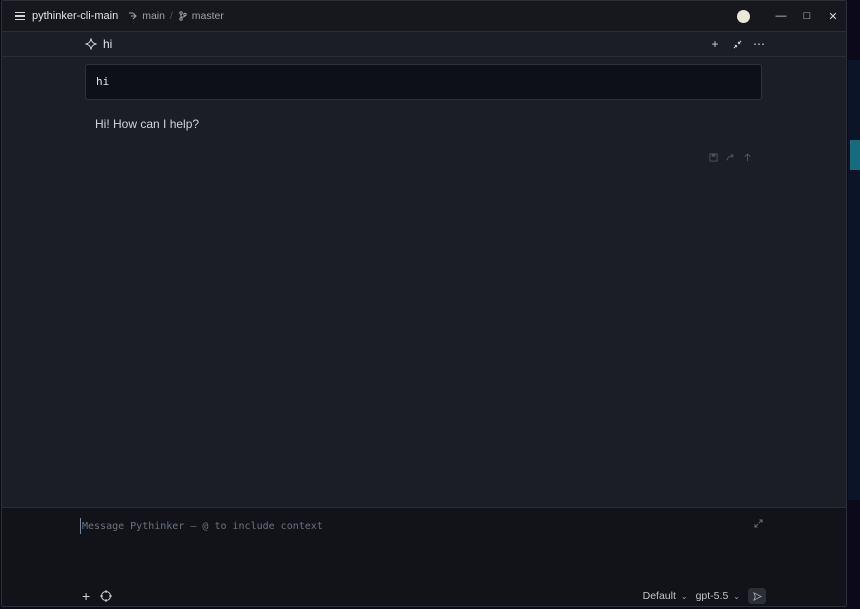 The image size is (860, 609). What do you see at coordinates (758, 525) in the screenshot?
I see `expand-icon` at bounding box center [758, 525].